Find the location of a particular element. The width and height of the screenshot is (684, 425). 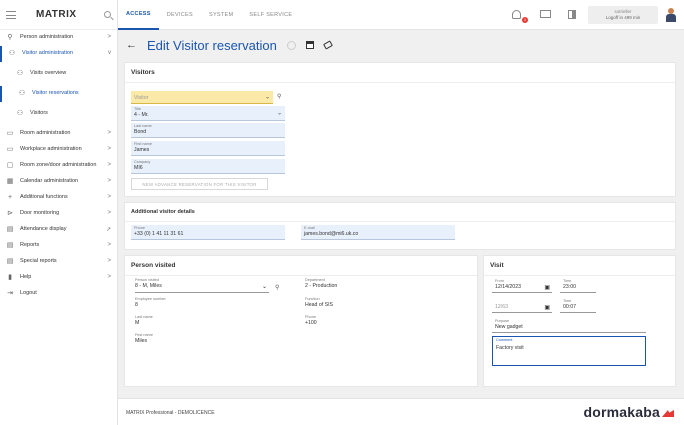

tab-self-service: SELF SERVICE is located at coordinates (270, 15).